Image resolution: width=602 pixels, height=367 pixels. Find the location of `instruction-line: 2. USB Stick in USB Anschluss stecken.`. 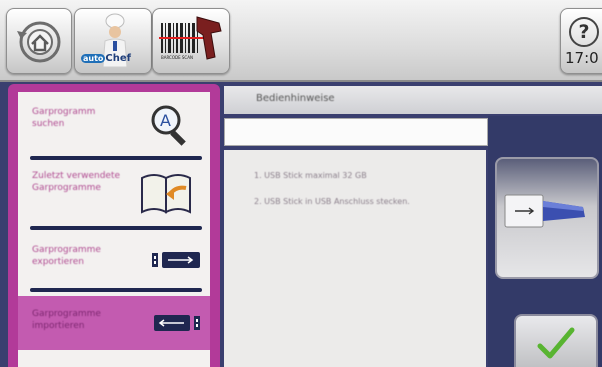

instruction-line: 2. USB Stick in USB Anschluss stecken. is located at coordinates (332, 201).